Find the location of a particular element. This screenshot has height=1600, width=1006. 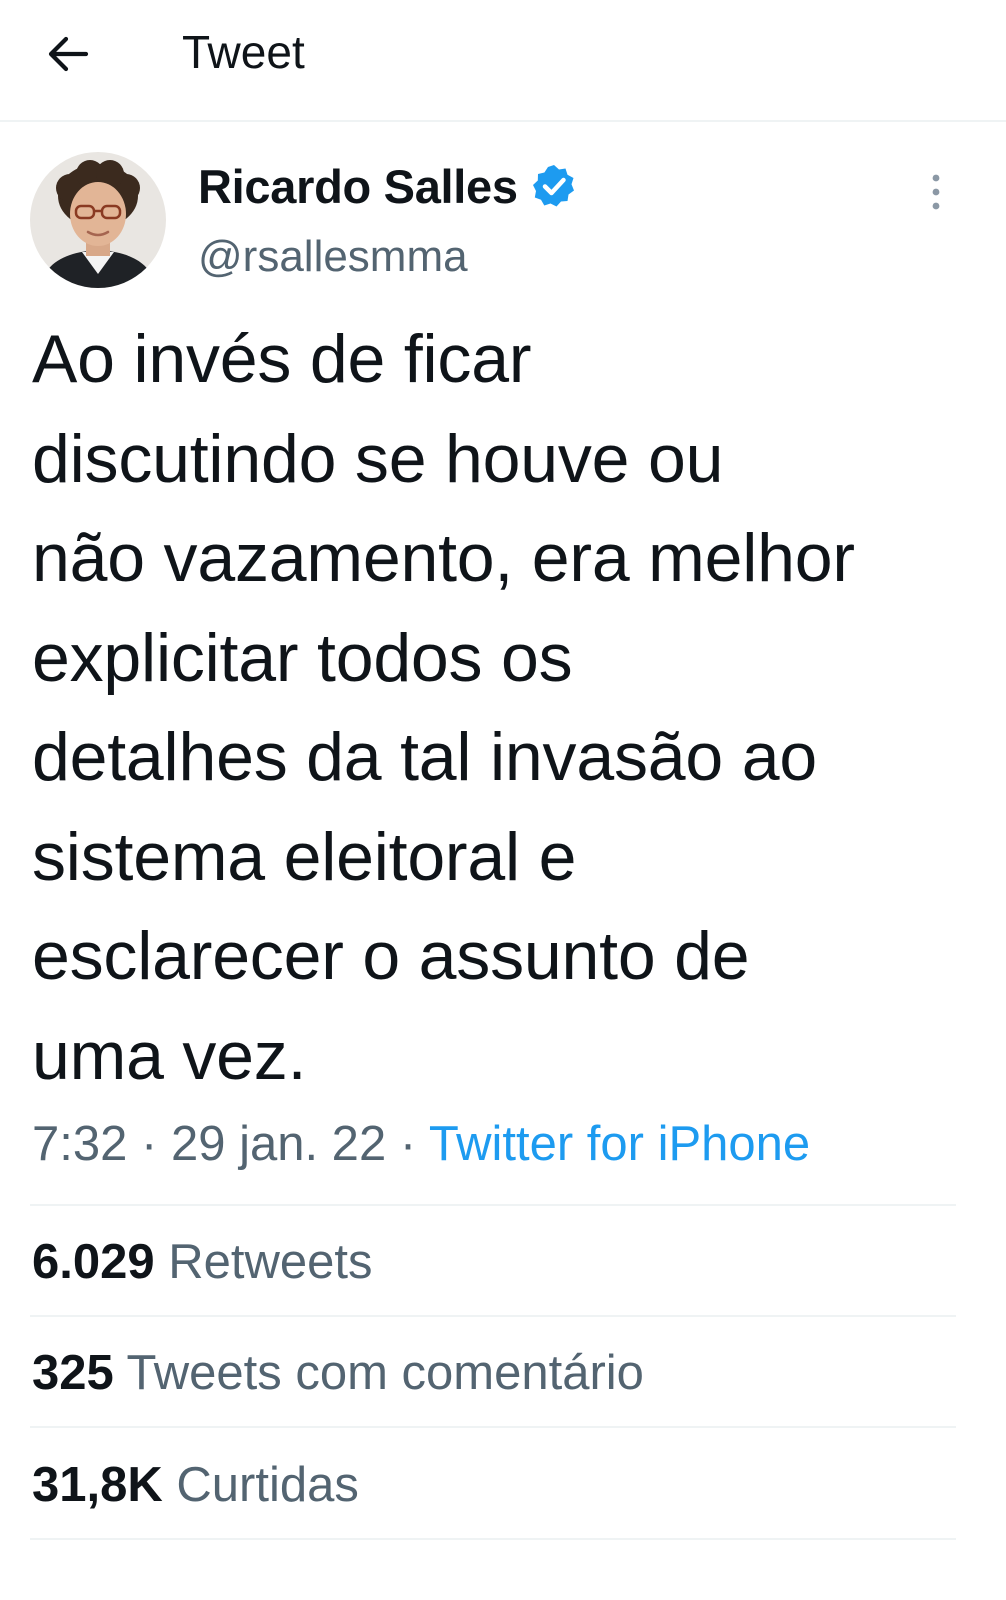

author-name-row: Ricardo Salles is located at coordinates (388, 186).